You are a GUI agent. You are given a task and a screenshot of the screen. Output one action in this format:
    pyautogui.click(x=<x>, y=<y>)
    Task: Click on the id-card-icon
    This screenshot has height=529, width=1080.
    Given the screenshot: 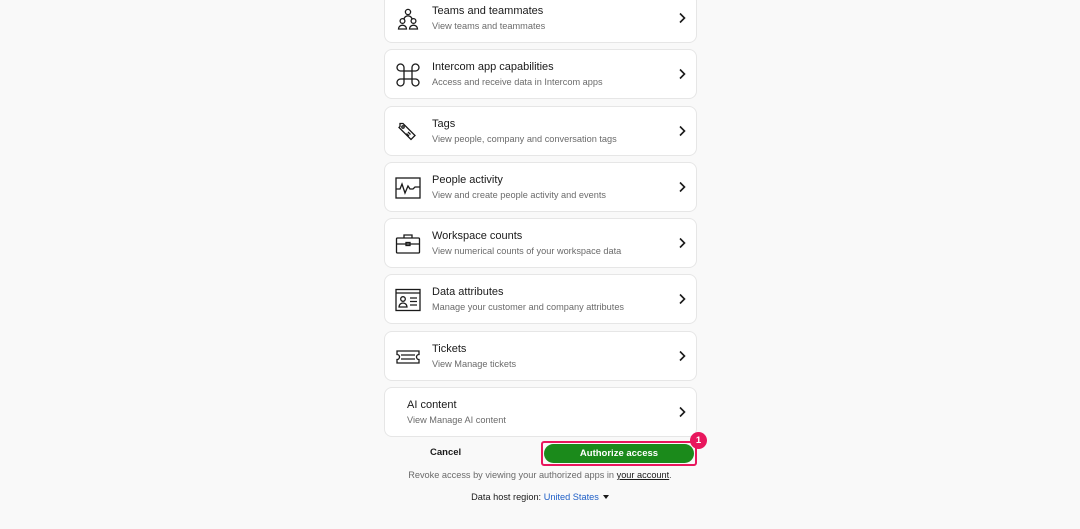 What is the action you would take?
    pyautogui.click(x=408, y=300)
    